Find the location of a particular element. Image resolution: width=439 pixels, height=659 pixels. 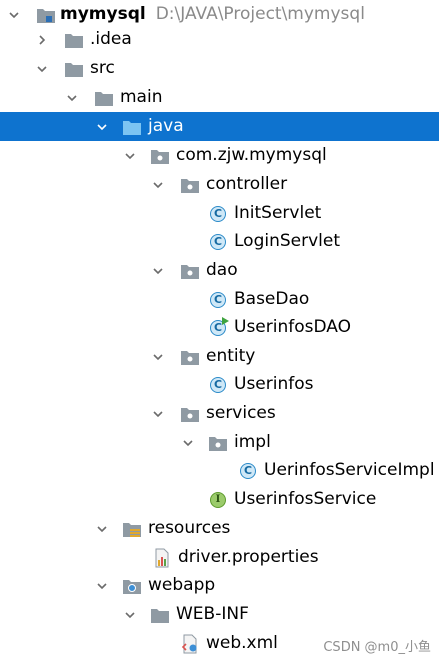

package-label: com.zjw.mymysql is located at coordinates (251, 155).